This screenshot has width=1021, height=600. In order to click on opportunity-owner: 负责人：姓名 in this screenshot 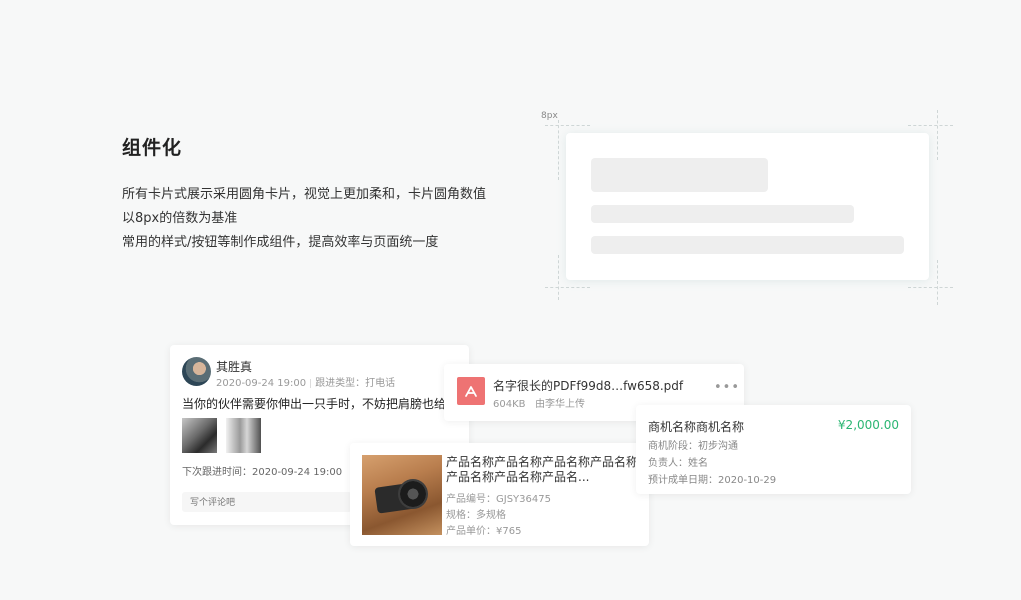, I will do `click(678, 463)`.